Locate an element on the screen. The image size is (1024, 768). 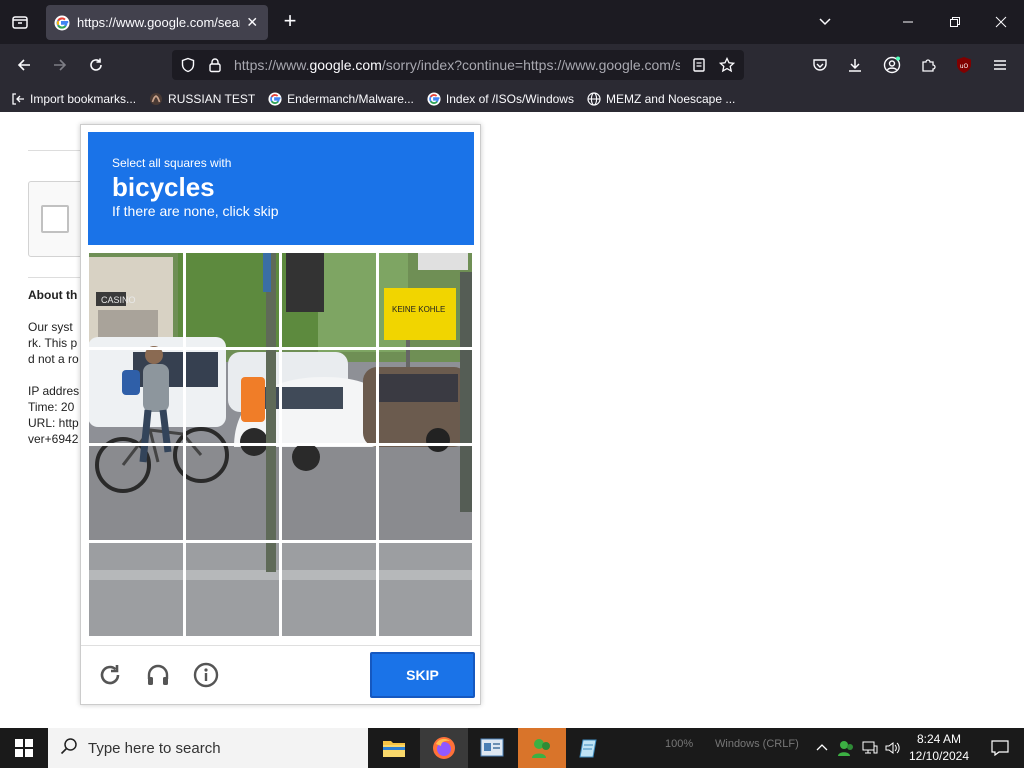
svg-text: uO is located at coordinates (964, 66).